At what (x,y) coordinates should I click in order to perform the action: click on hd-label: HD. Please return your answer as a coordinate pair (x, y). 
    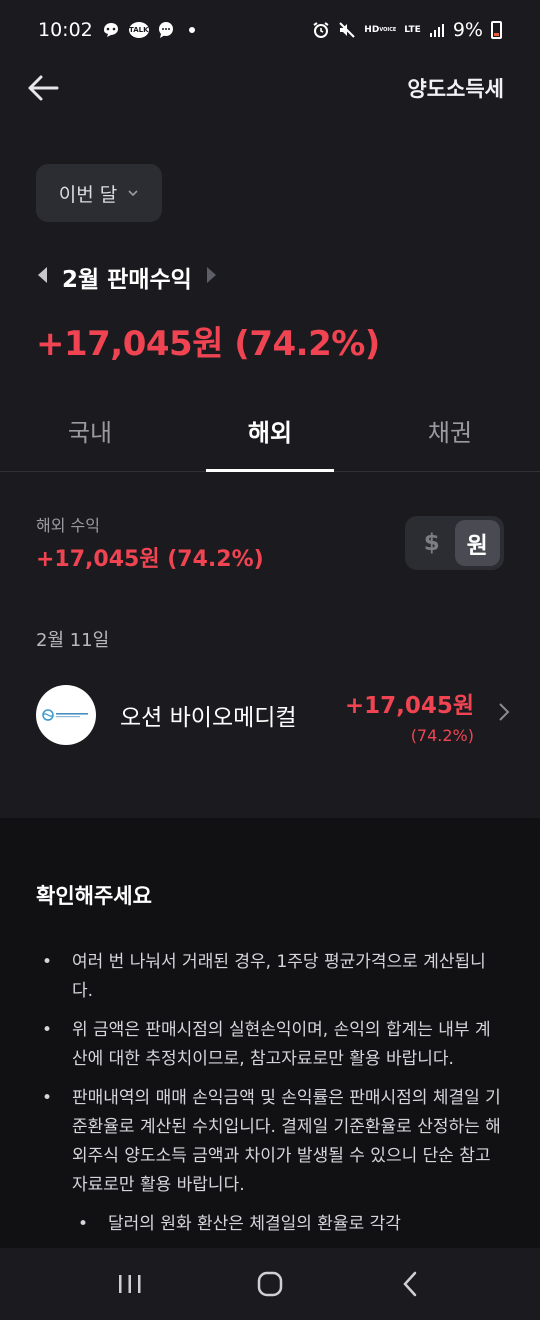
    Looking at the image, I should click on (372, 29).